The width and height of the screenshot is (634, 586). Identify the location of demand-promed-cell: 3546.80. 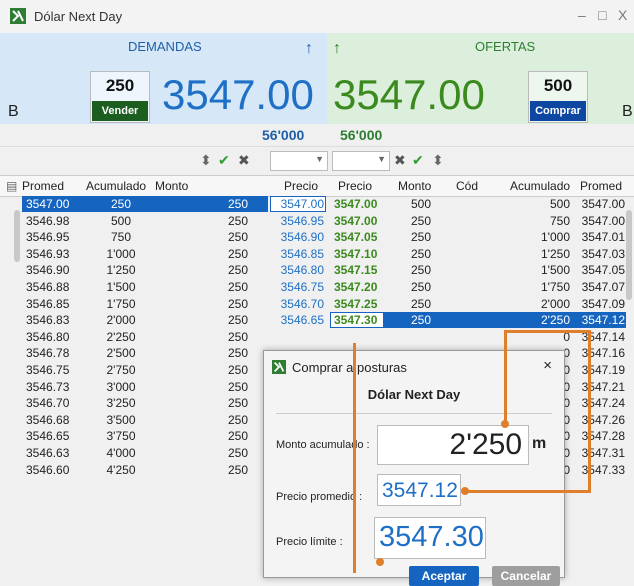
(48, 336).